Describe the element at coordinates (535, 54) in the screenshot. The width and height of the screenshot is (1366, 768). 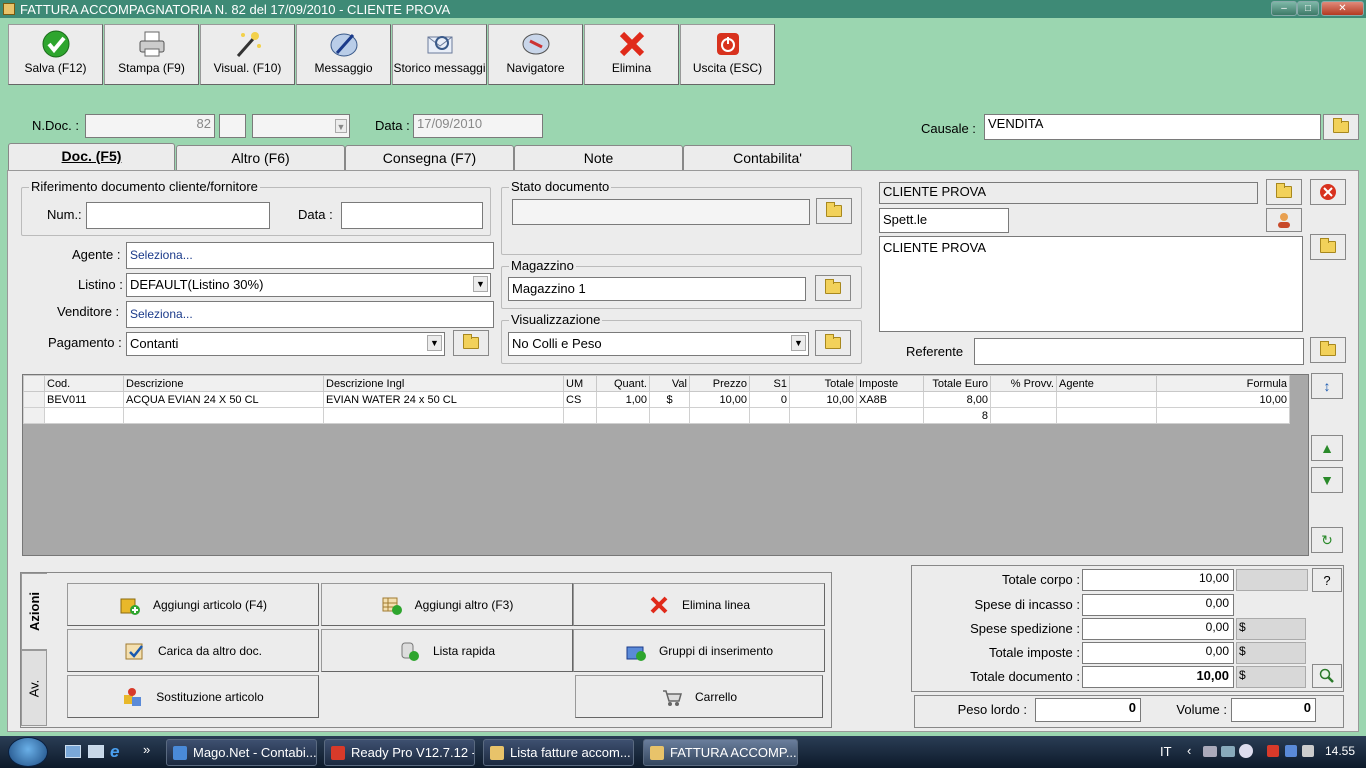
I see `navigator-button: Navigatore` at that location.